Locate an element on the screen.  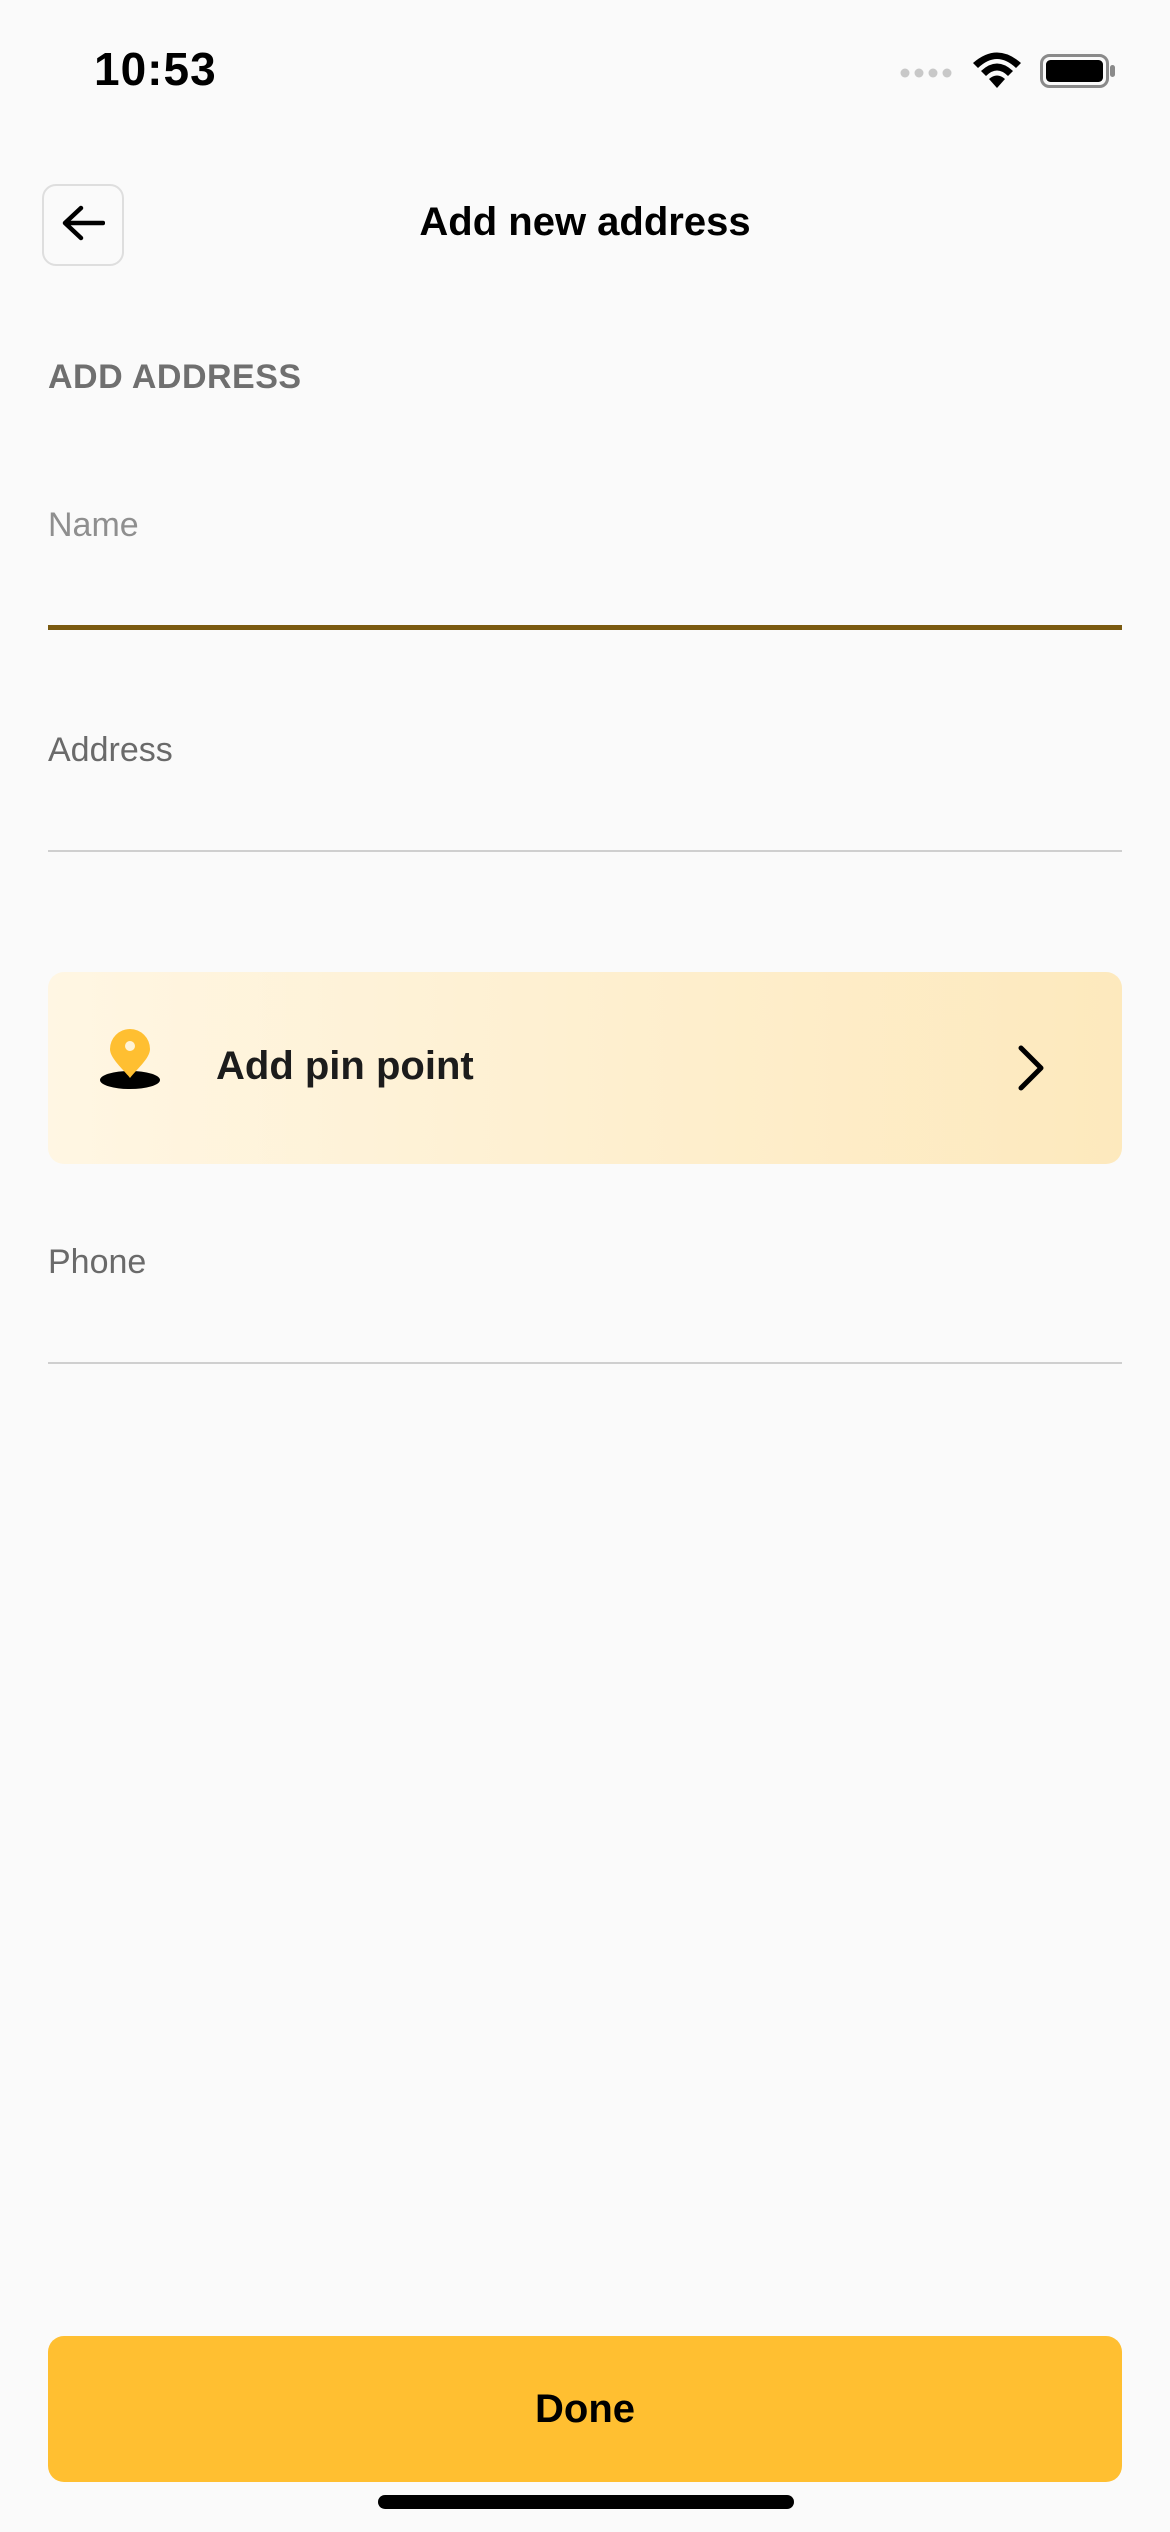
address-field: Address is located at coordinates (585, 791).